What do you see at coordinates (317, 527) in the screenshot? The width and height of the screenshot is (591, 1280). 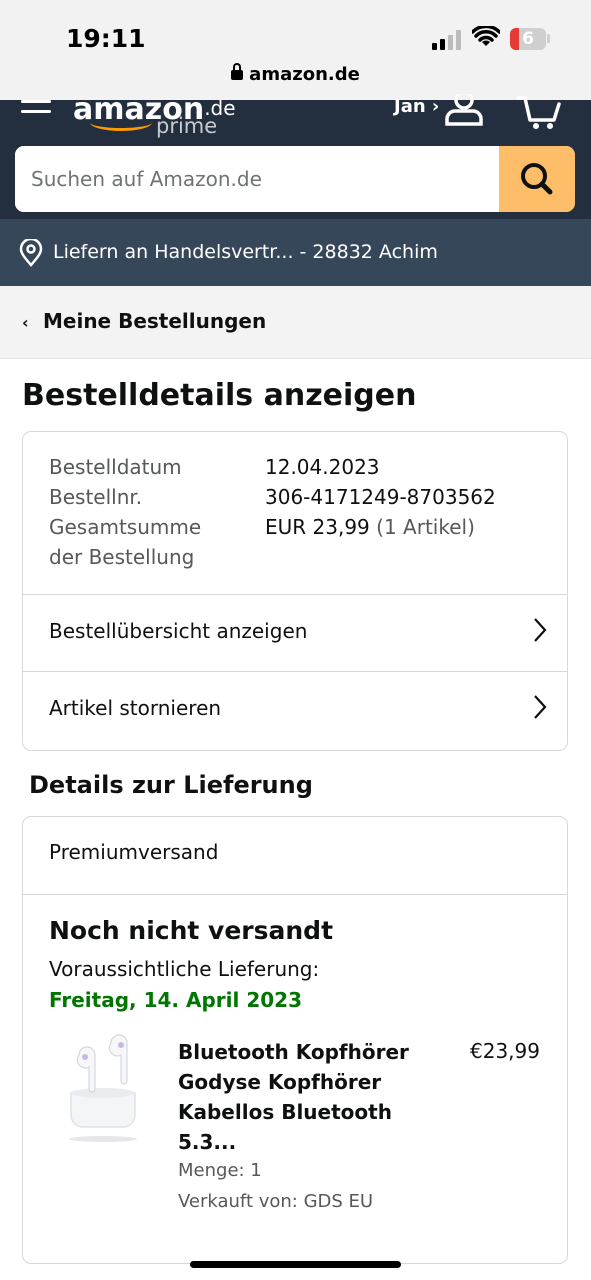 I see `order-total-amount: EUR 23,99` at bounding box center [317, 527].